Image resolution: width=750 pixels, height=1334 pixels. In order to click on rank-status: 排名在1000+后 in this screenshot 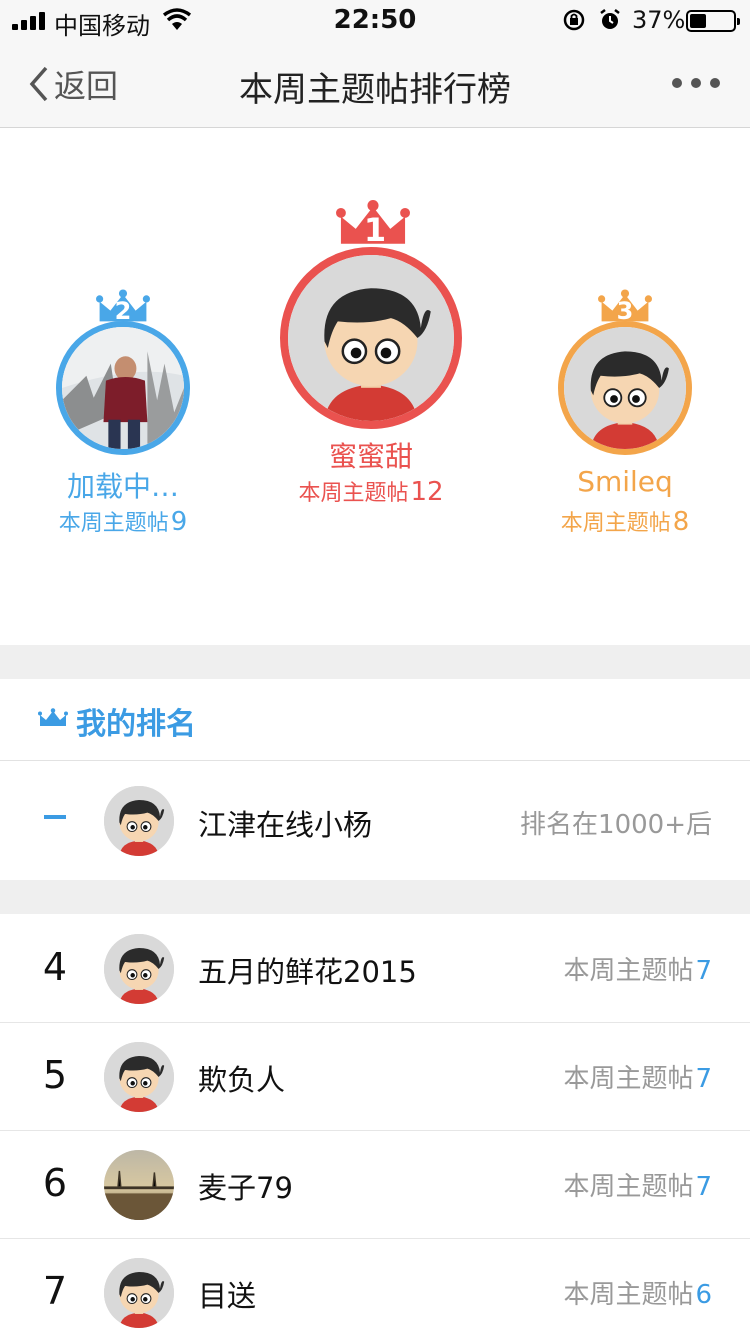, I will do `click(616, 825)`.